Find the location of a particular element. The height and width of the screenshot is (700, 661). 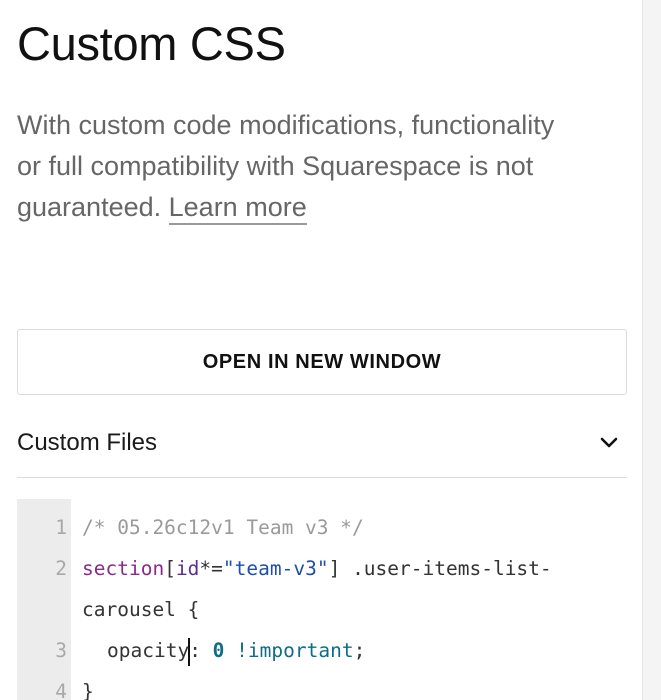

page-title: Custom CSS is located at coordinates (151, 43).